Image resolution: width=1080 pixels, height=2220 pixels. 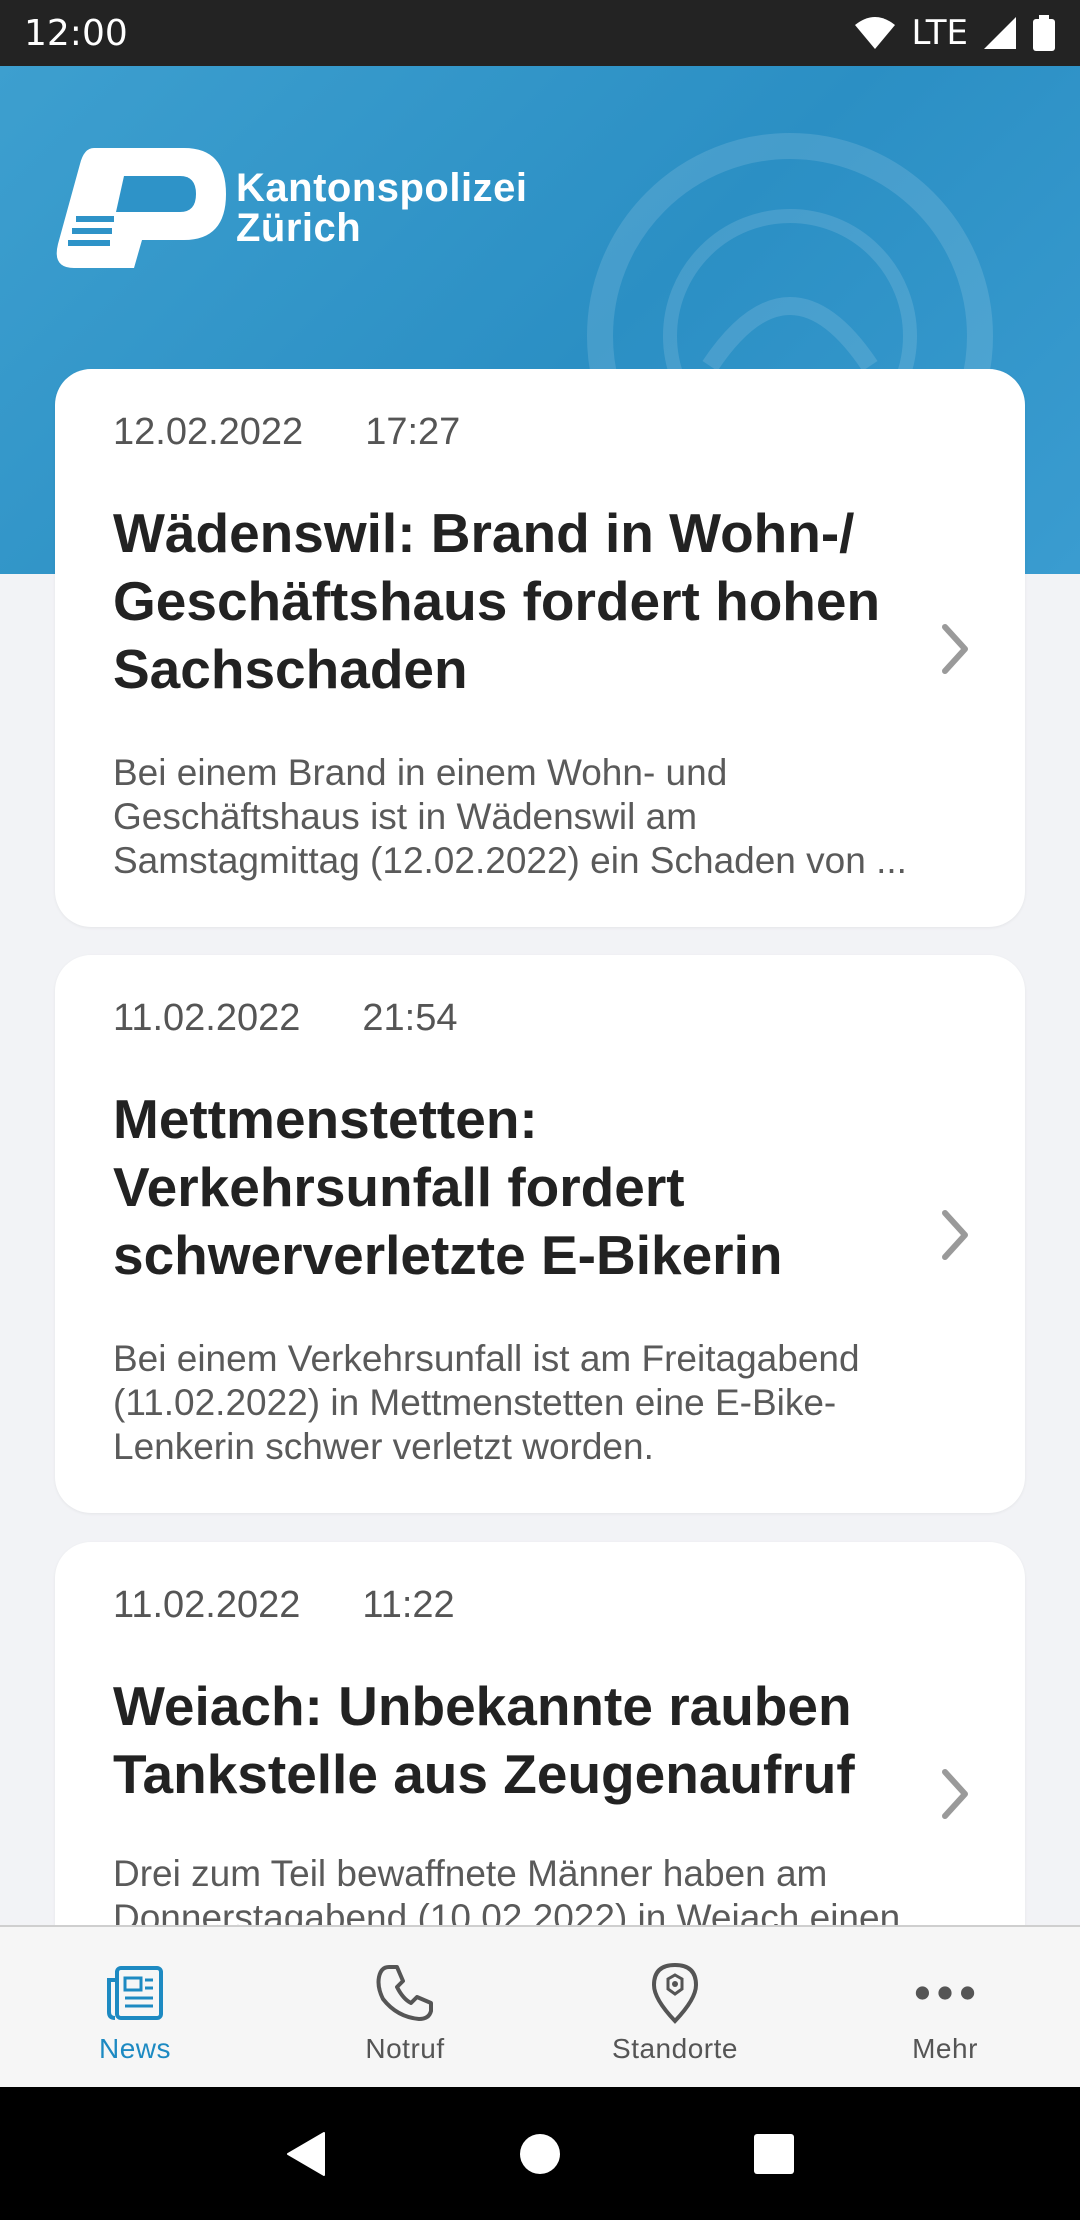 I want to click on news-time: 11:22, so click(x=408, y=1605).